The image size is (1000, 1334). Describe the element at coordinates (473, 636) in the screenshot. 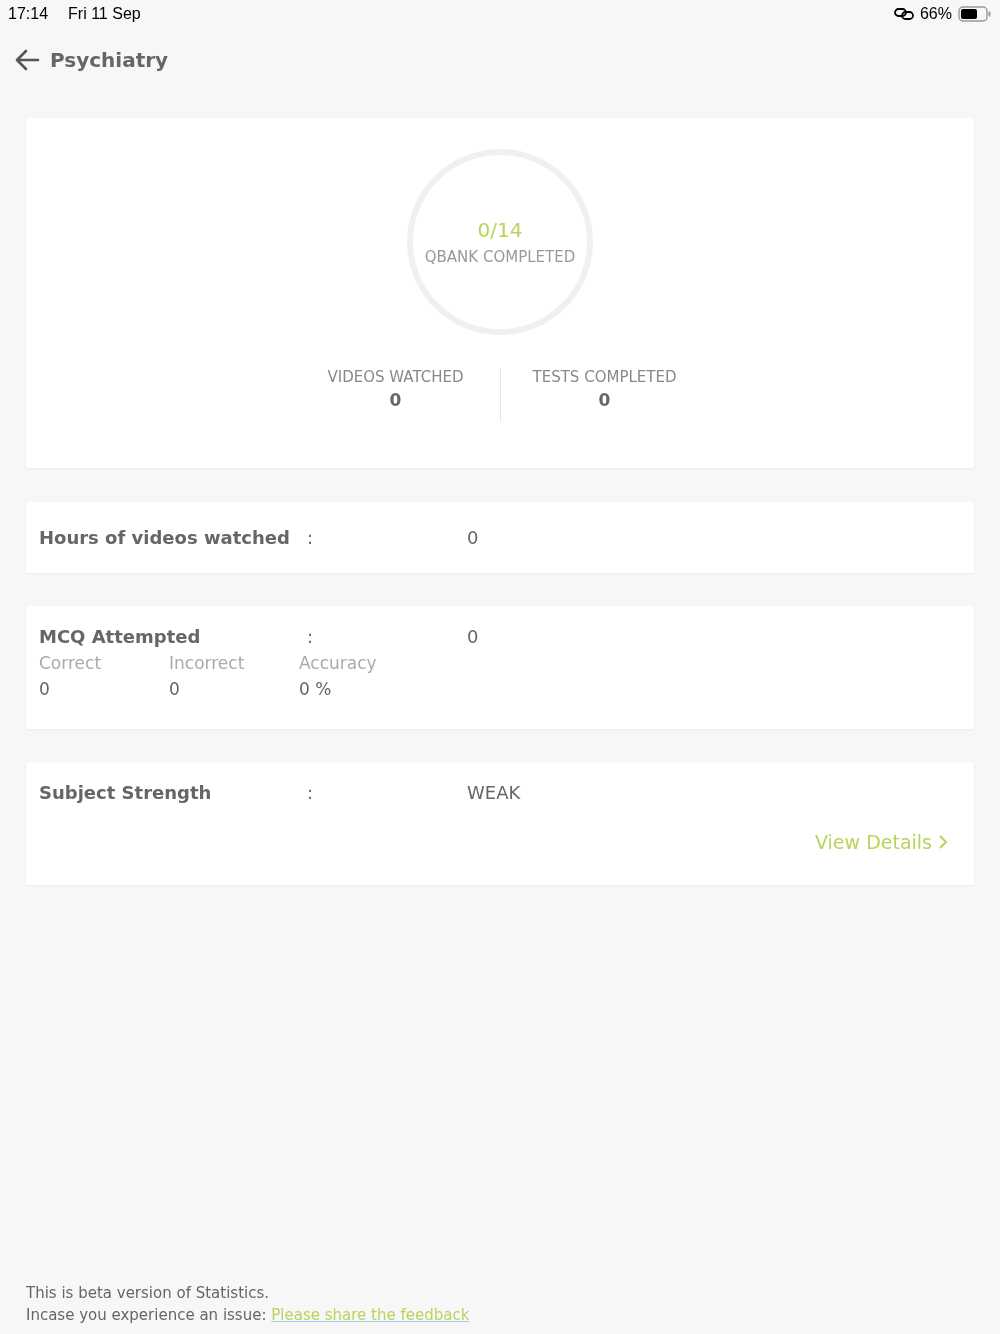

I see `mcq-value: 0` at that location.